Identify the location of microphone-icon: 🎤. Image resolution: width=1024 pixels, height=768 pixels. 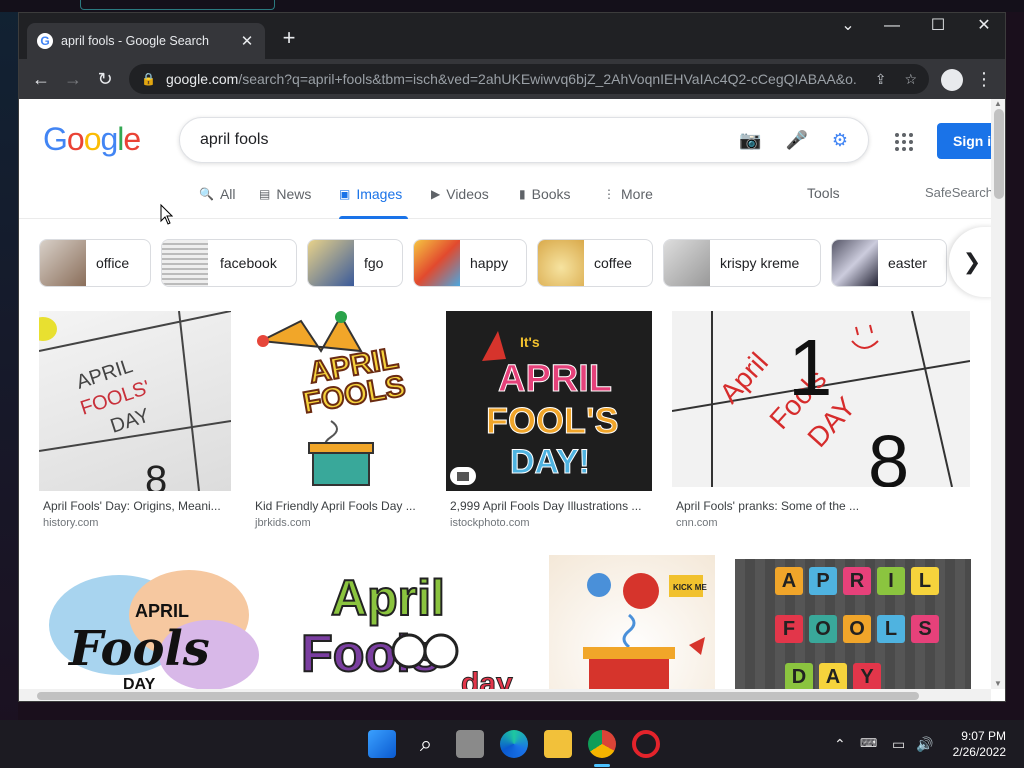
(796, 140).